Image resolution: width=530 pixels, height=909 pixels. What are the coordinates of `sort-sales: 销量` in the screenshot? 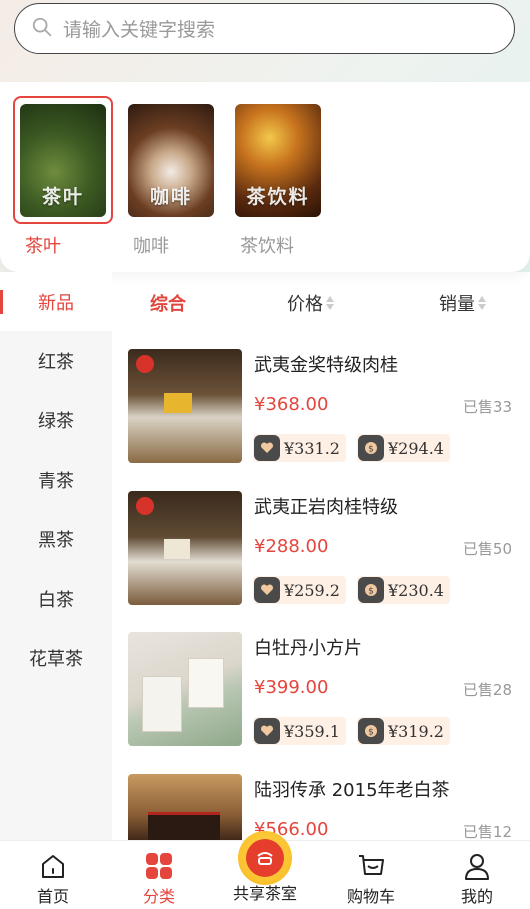 It's located at (462, 303).